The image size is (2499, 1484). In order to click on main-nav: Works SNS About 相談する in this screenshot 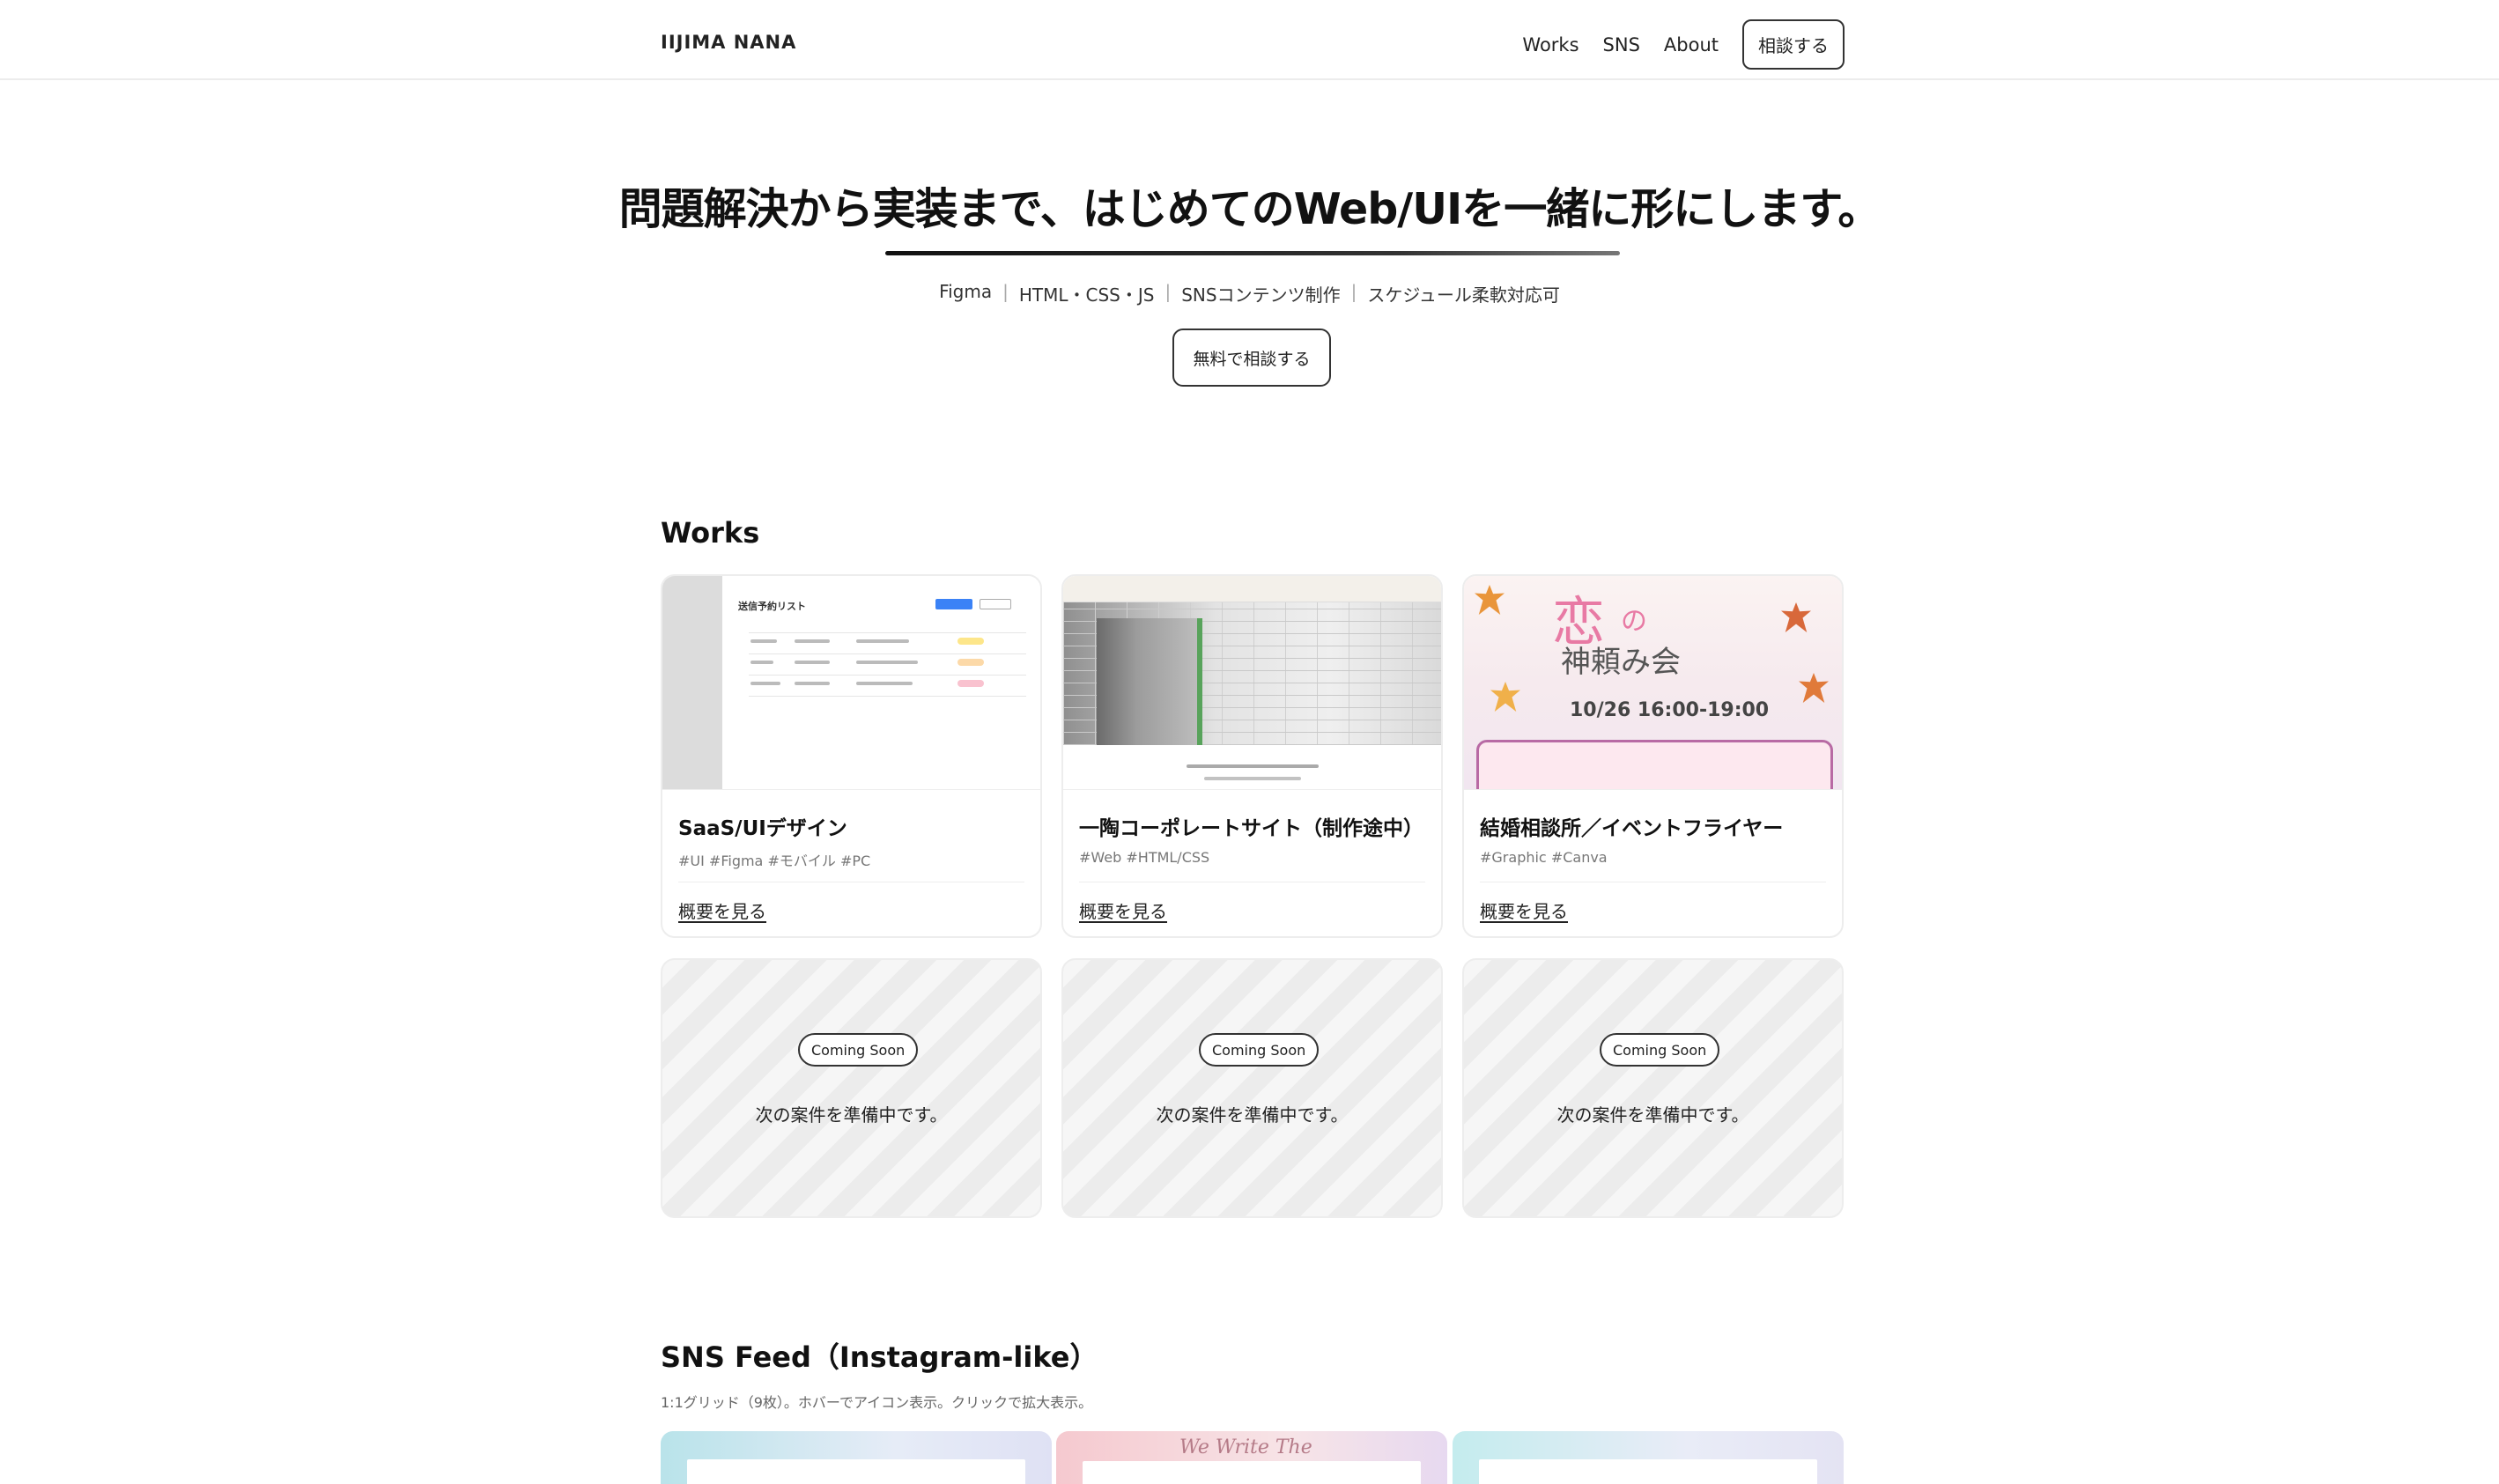, I will do `click(1684, 44)`.